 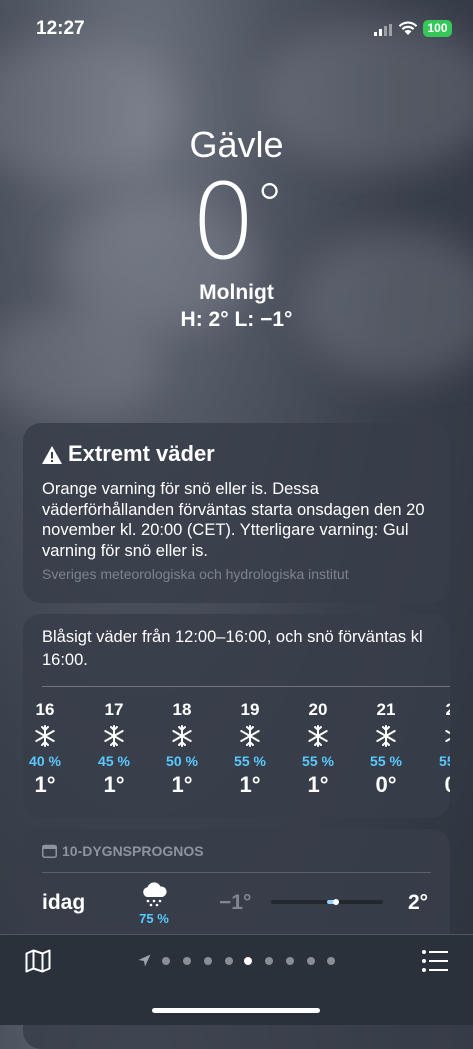 I want to click on temperature-value: 0, so click(x=223, y=222).